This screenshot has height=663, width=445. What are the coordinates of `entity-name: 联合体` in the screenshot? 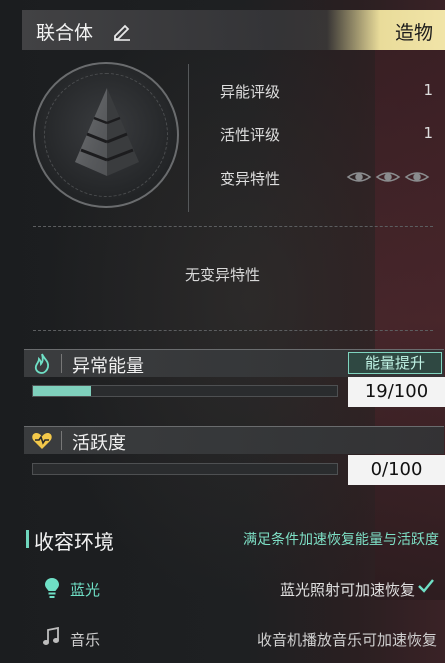 It's located at (65, 33).